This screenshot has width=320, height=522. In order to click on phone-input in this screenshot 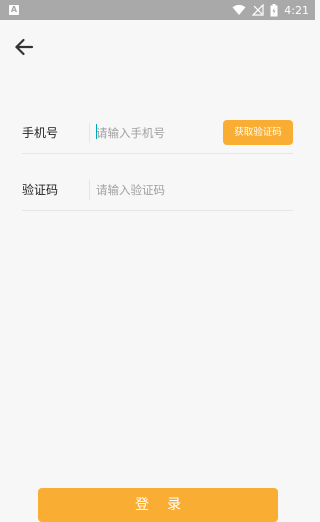, I will do `click(156, 133)`.